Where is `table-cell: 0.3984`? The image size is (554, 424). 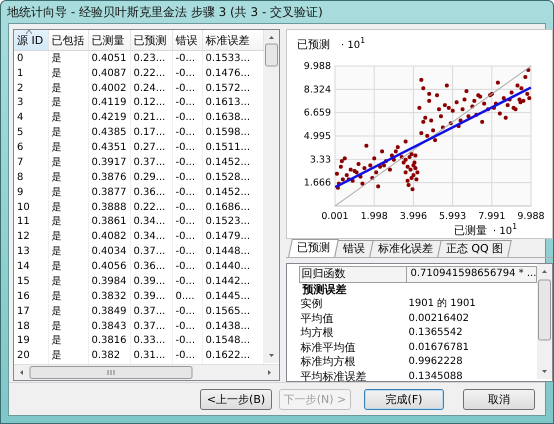
table-cell: 0.3984 is located at coordinates (109, 282).